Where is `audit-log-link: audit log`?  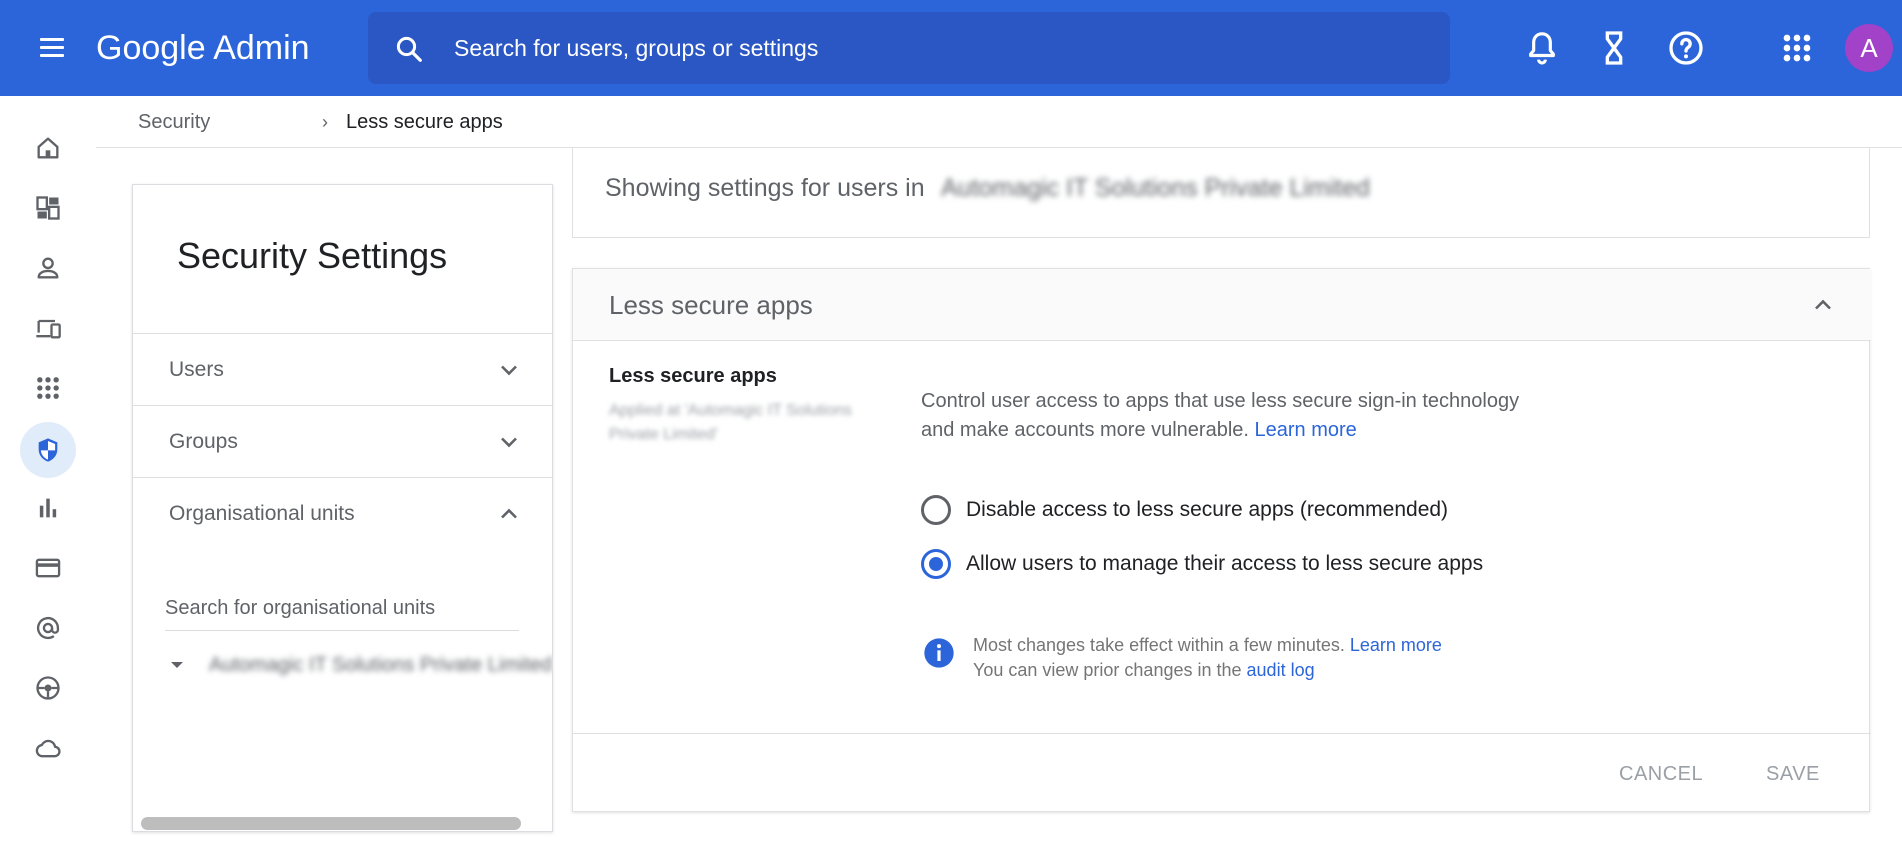
audit-log-link: audit log is located at coordinates (1281, 670).